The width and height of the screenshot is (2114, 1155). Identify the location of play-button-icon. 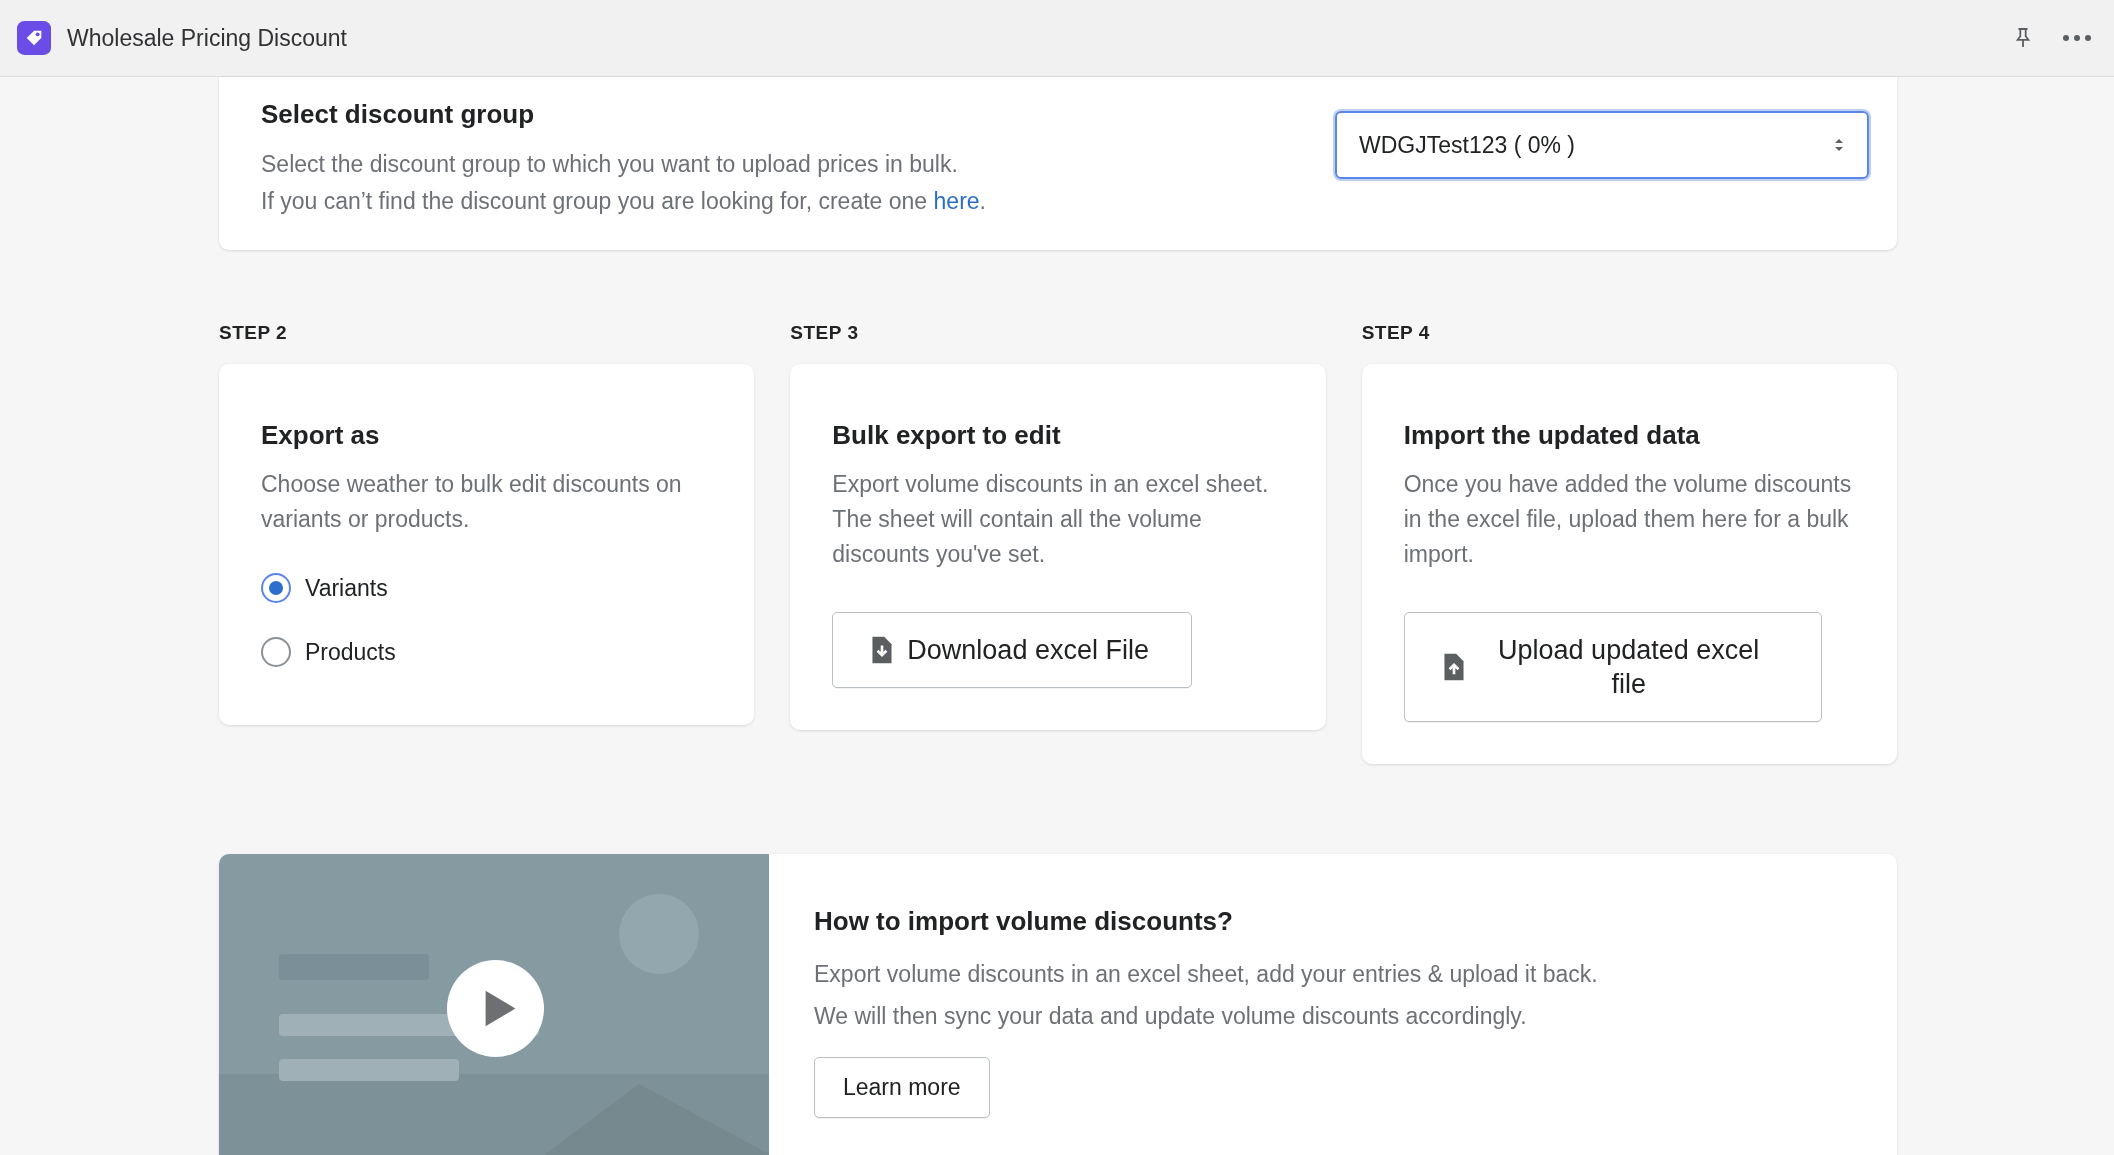
(495, 1008).